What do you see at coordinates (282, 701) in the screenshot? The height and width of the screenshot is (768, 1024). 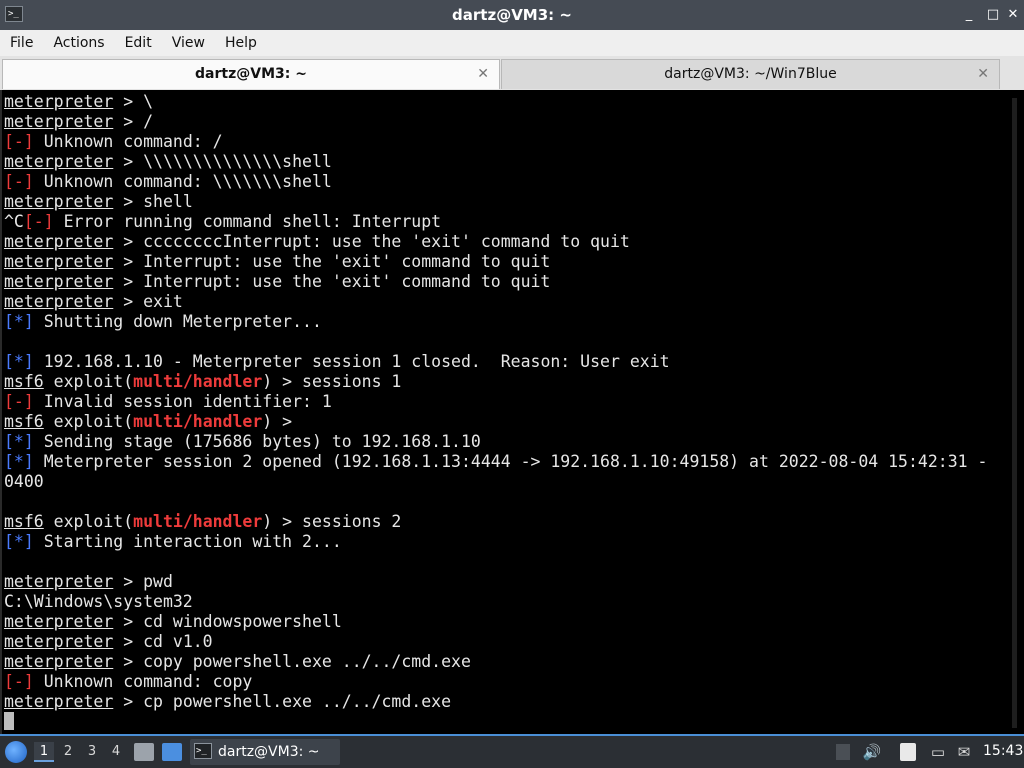 I see `terminal-text: > cp powershell.exe ../../cmd.exe` at bounding box center [282, 701].